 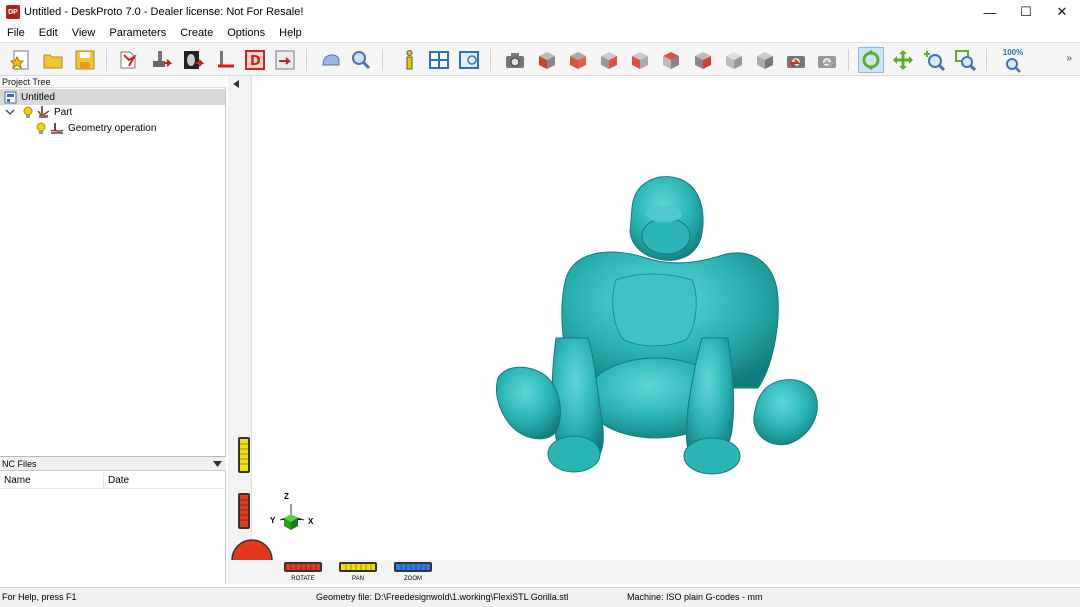 I want to click on nc-files-columns: Name Date, so click(x=113, y=481).